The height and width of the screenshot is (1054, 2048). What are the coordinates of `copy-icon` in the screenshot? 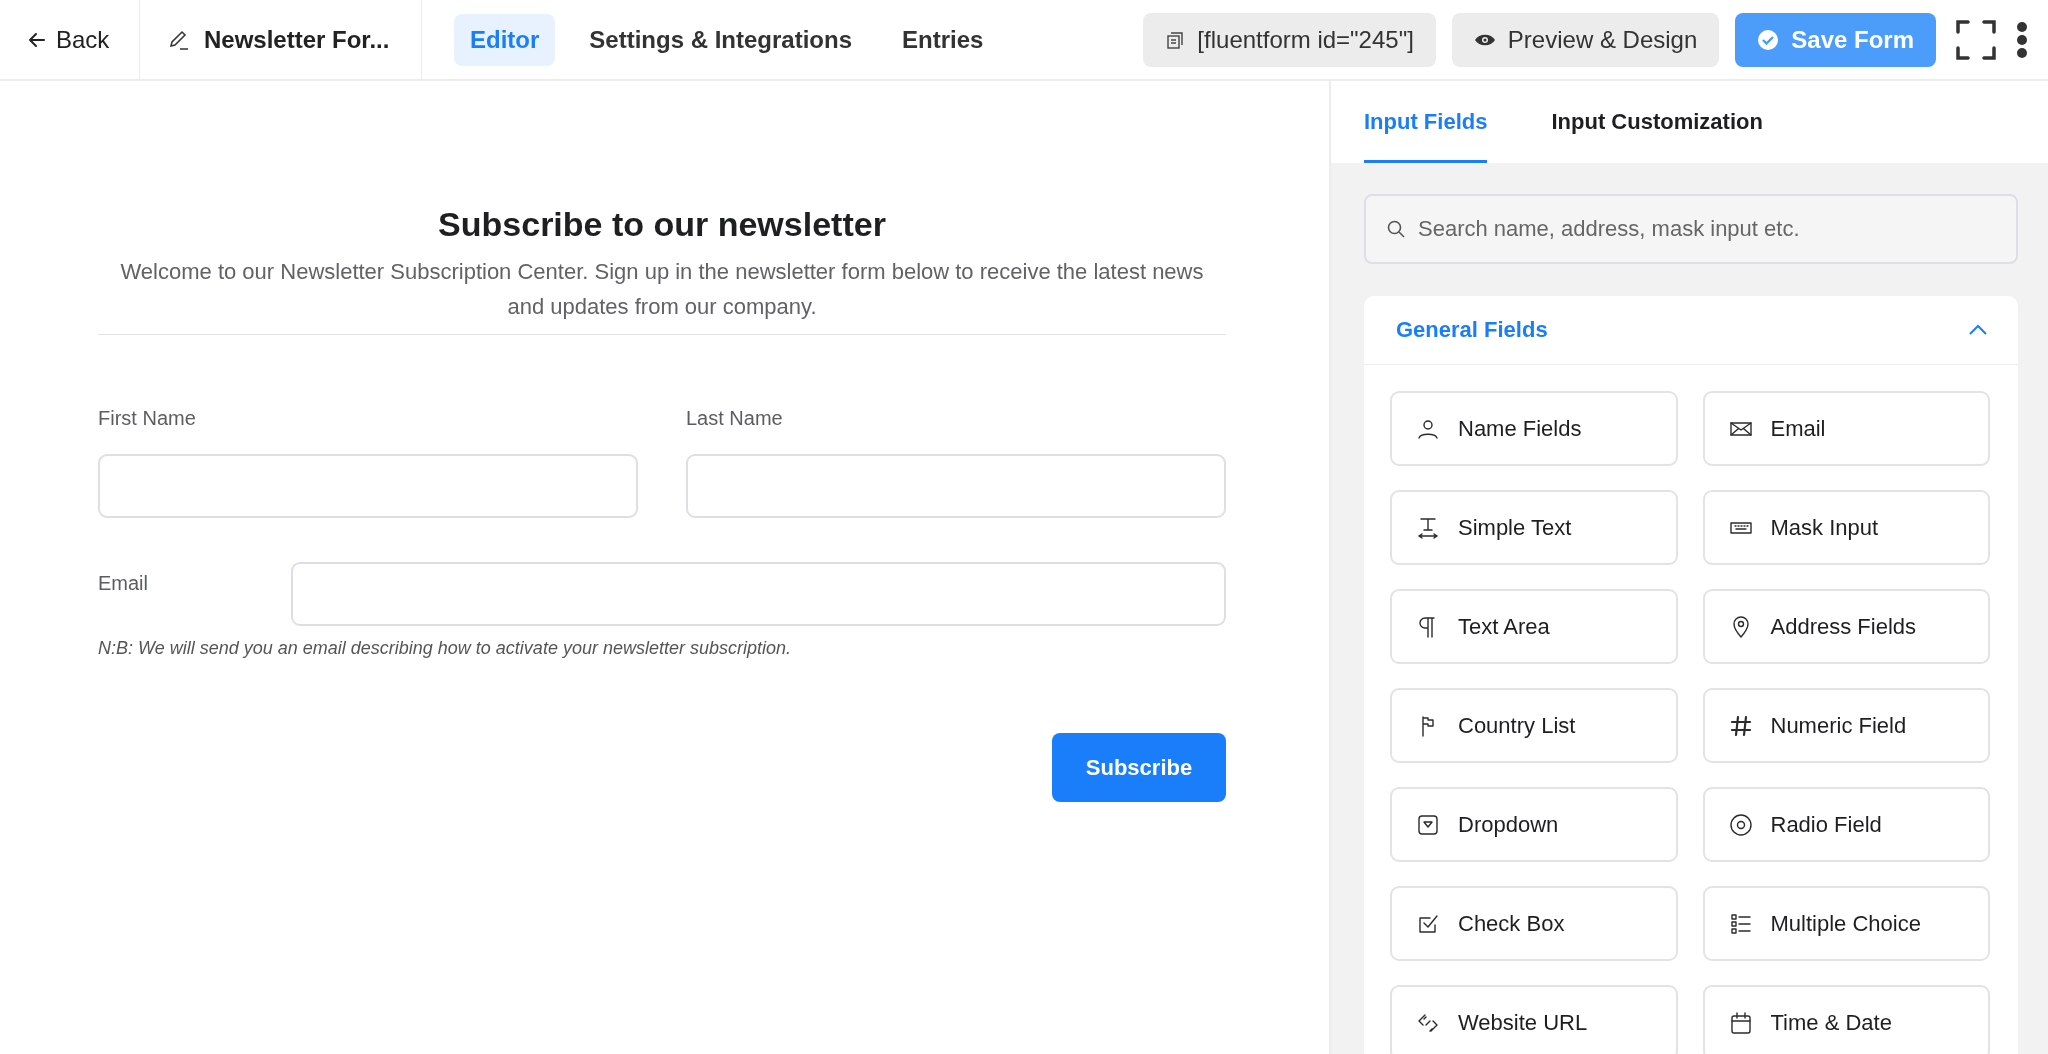 It's located at (1175, 39).